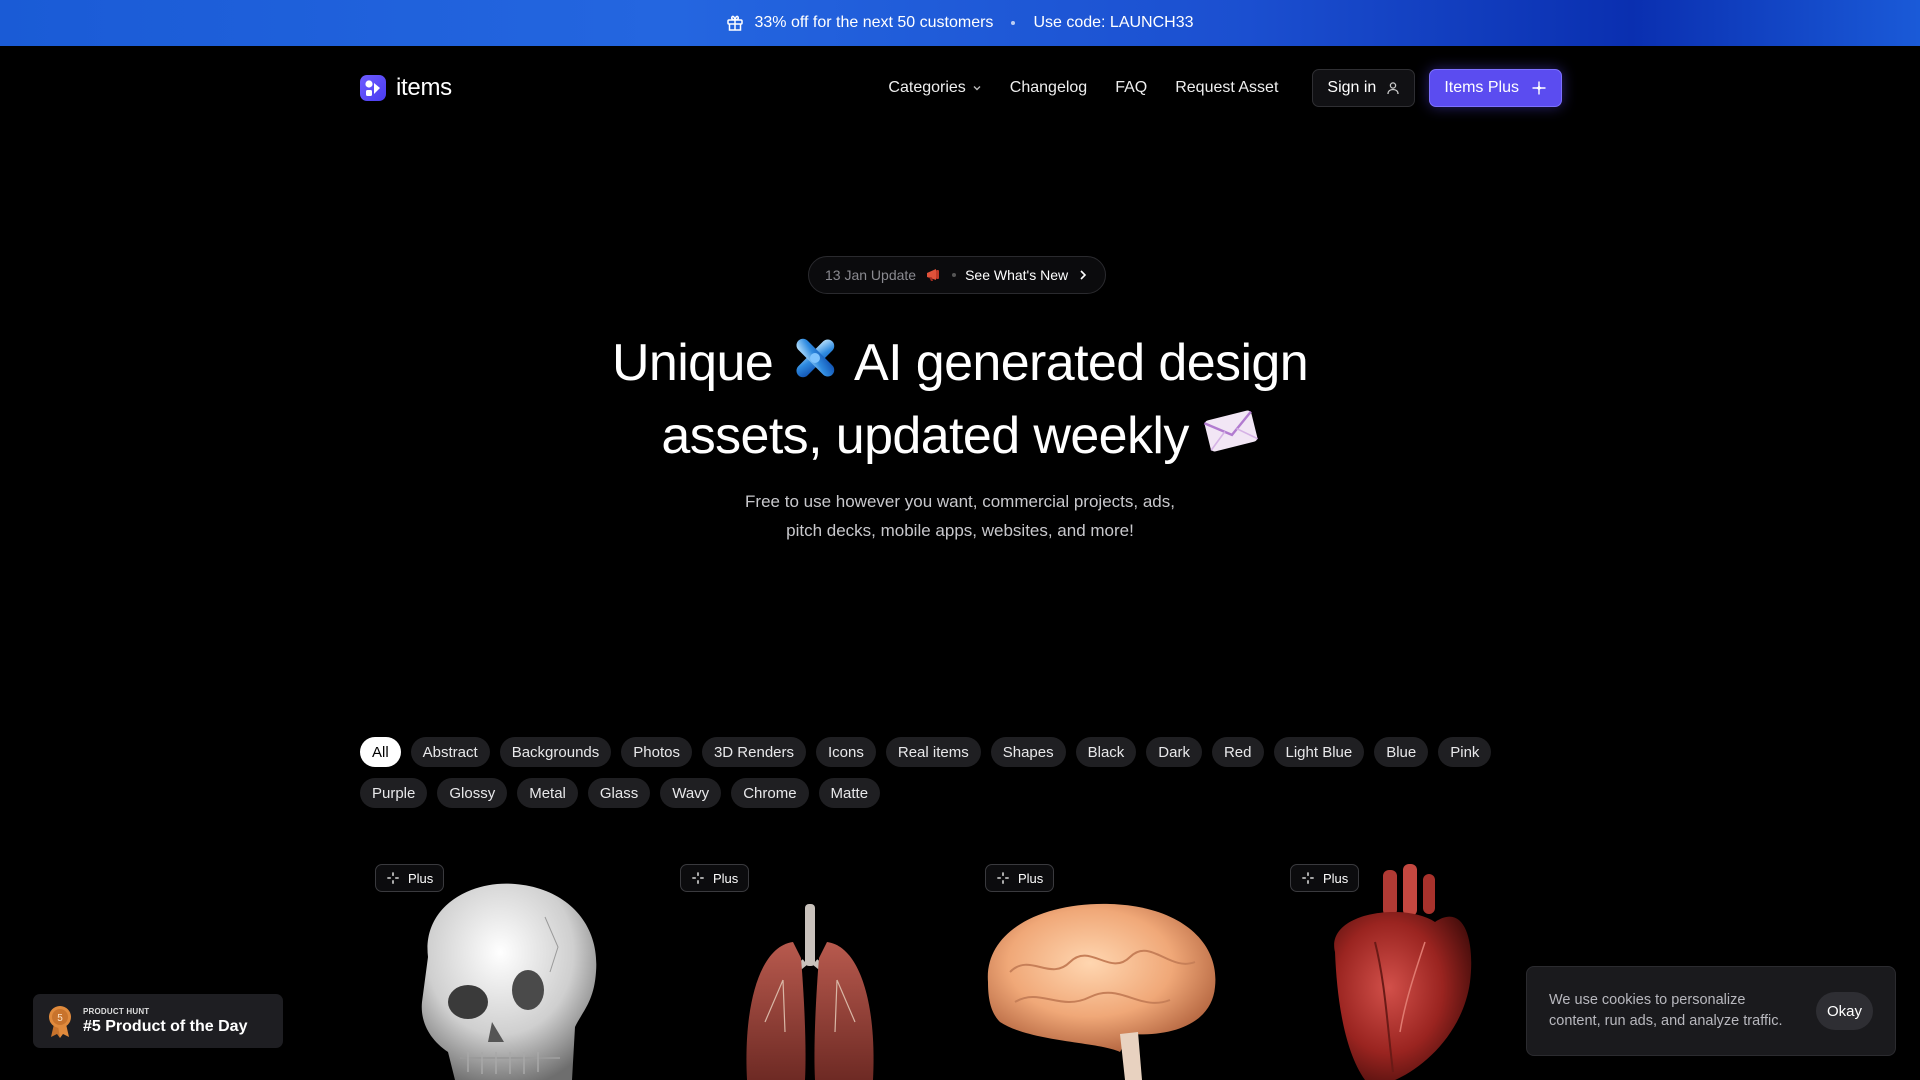 Image resolution: width=1920 pixels, height=1080 pixels. Describe the element at coordinates (1013, 23) in the screenshot. I see `promo-separator` at that location.